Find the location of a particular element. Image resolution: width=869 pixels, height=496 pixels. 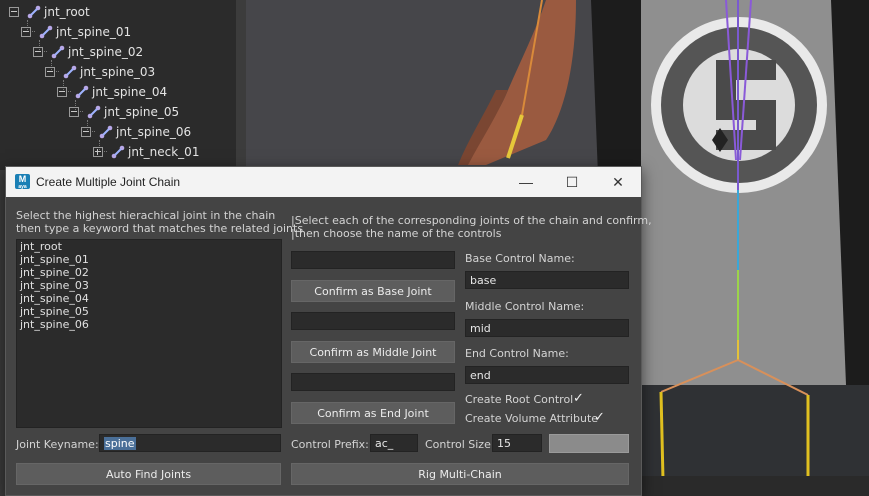

create-root-control-checkbox: ✓ is located at coordinates (579, 398).